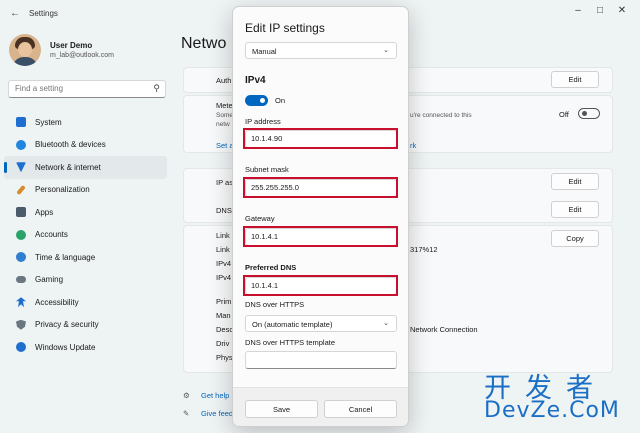  What do you see at coordinates (280, 100) in the screenshot?
I see `ipv4-toggle-label: On` at bounding box center [280, 100].